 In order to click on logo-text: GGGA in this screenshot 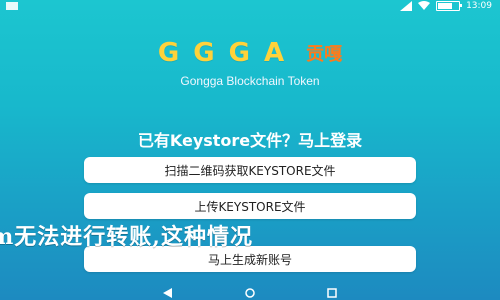, I will do `click(228, 53)`.